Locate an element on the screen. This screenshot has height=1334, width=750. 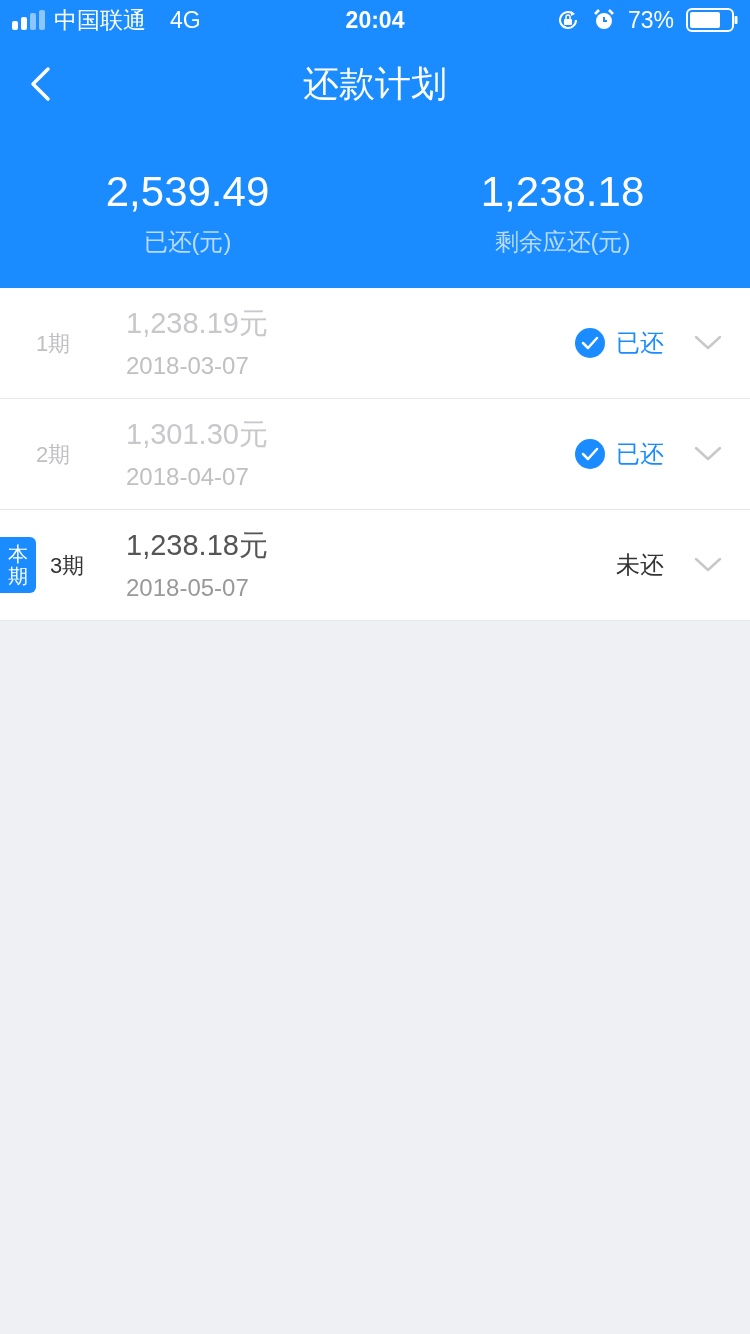
network-type: 4G is located at coordinates (185, 20).